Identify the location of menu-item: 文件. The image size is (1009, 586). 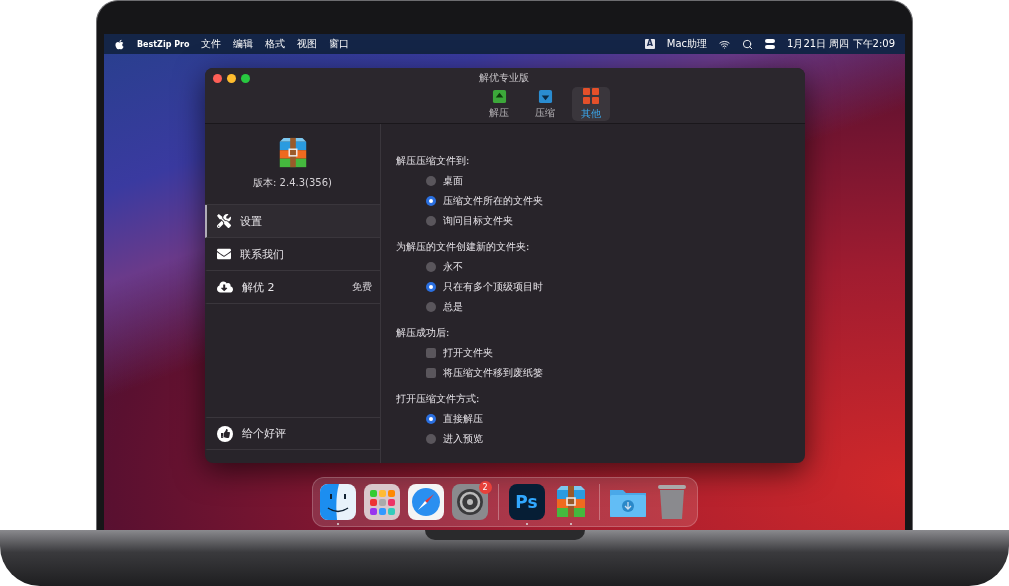
(211, 44).